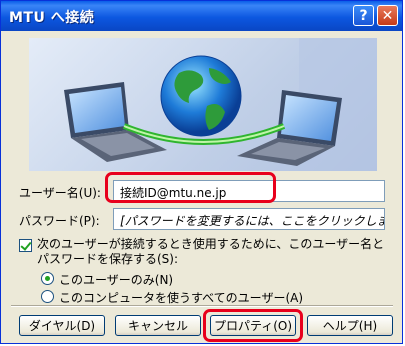 Image resolution: width=405 pixels, height=346 pixels. I want to click on password-input: [パスワードを変更するには、ここをクリックします], so click(249, 219).